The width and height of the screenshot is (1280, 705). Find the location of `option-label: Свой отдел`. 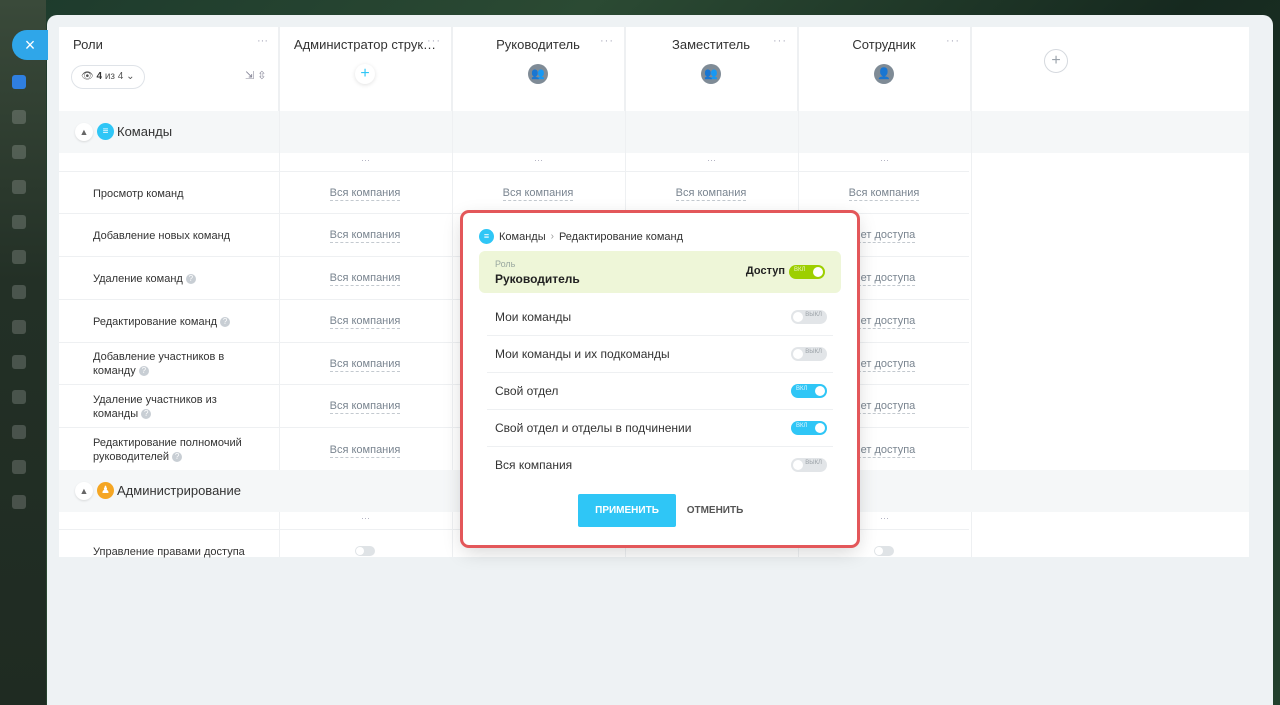

option-label: Свой отдел is located at coordinates (527, 391).